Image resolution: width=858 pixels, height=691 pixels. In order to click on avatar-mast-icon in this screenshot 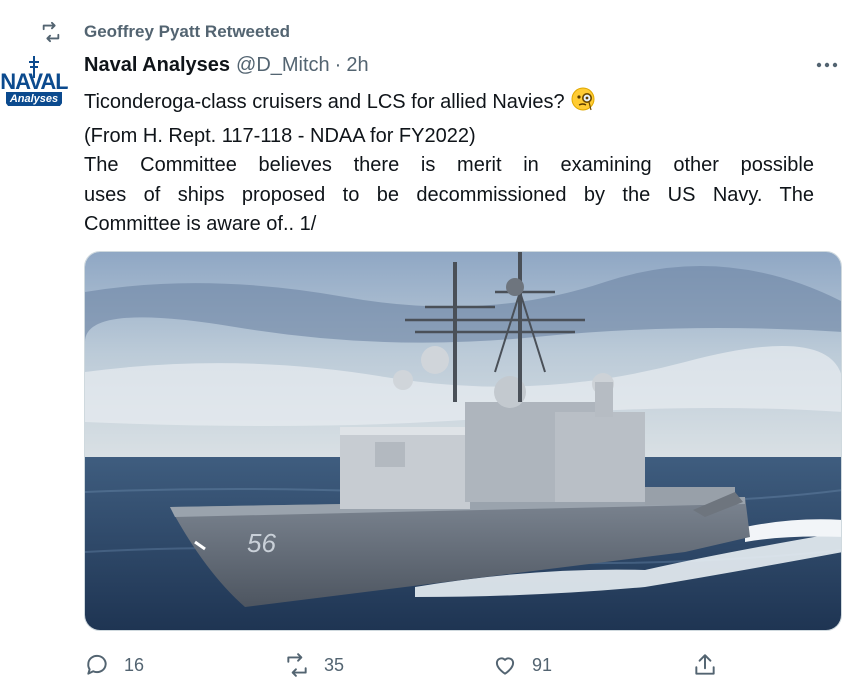, I will do `click(34, 67)`.